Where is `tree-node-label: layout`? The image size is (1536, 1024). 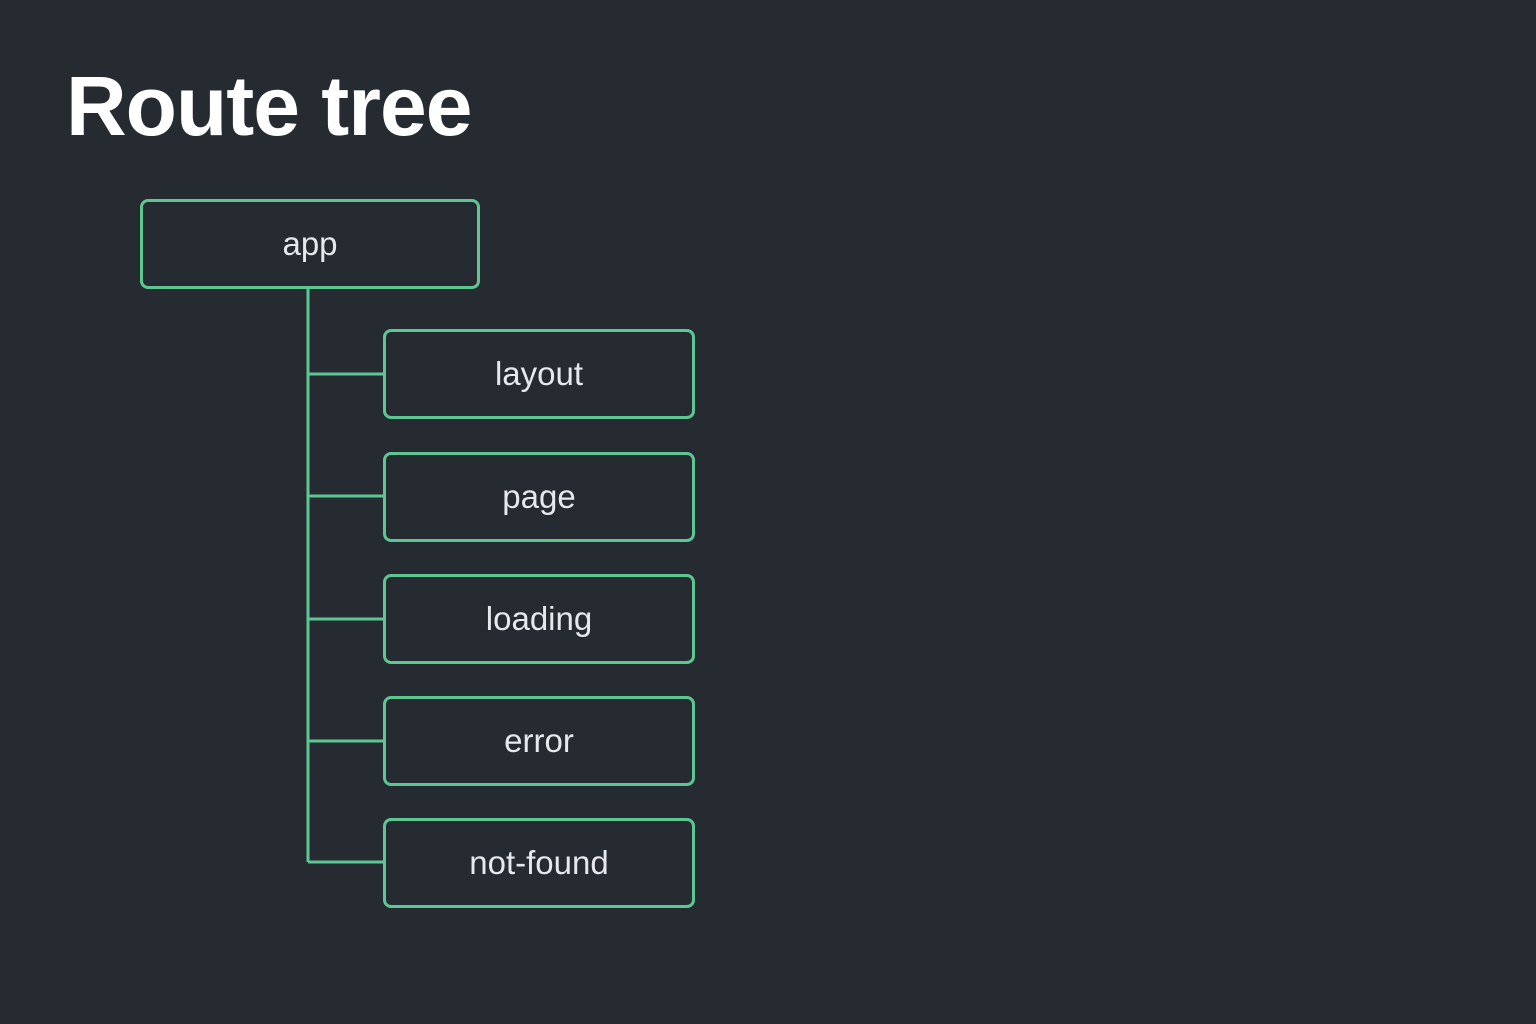 tree-node-label: layout is located at coordinates (539, 373).